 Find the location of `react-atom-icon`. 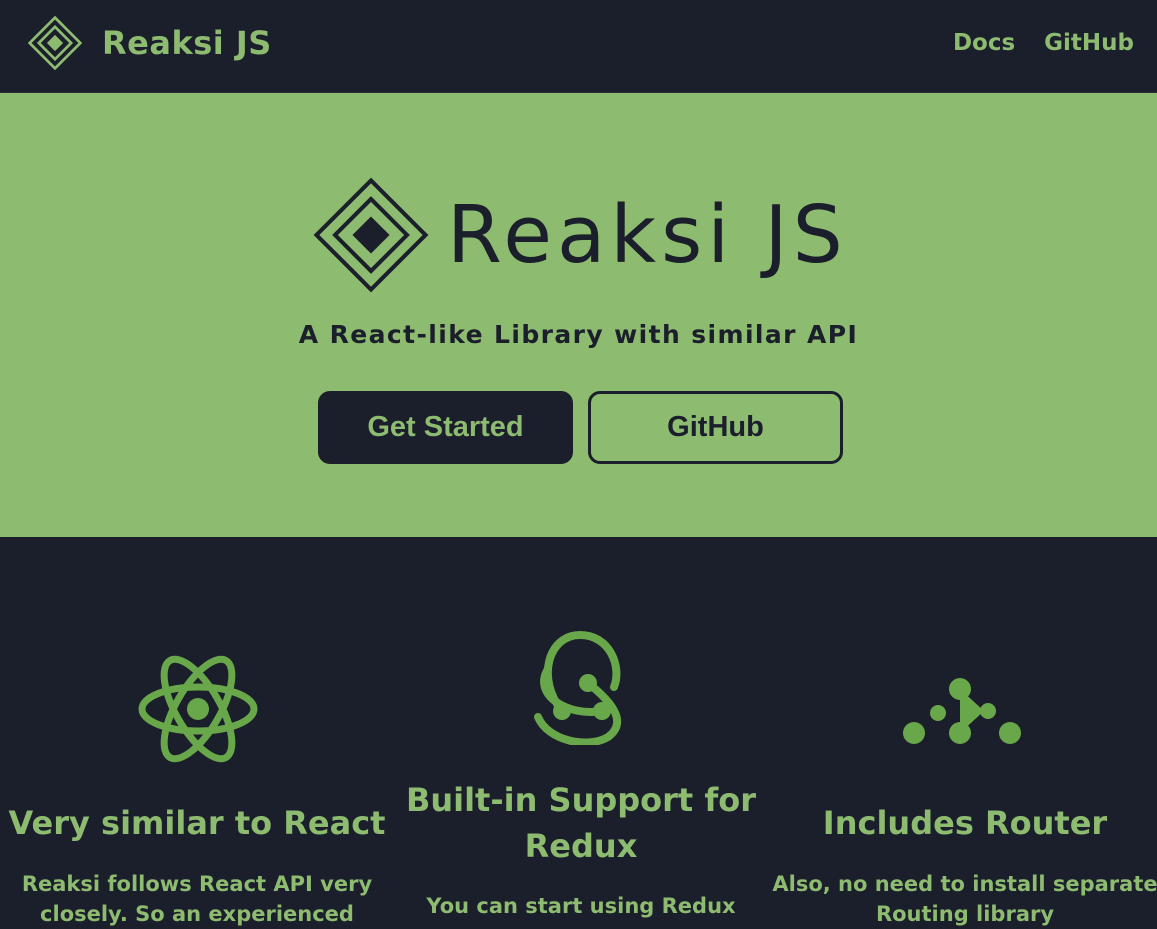

react-atom-icon is located at coordinates (198, 709).